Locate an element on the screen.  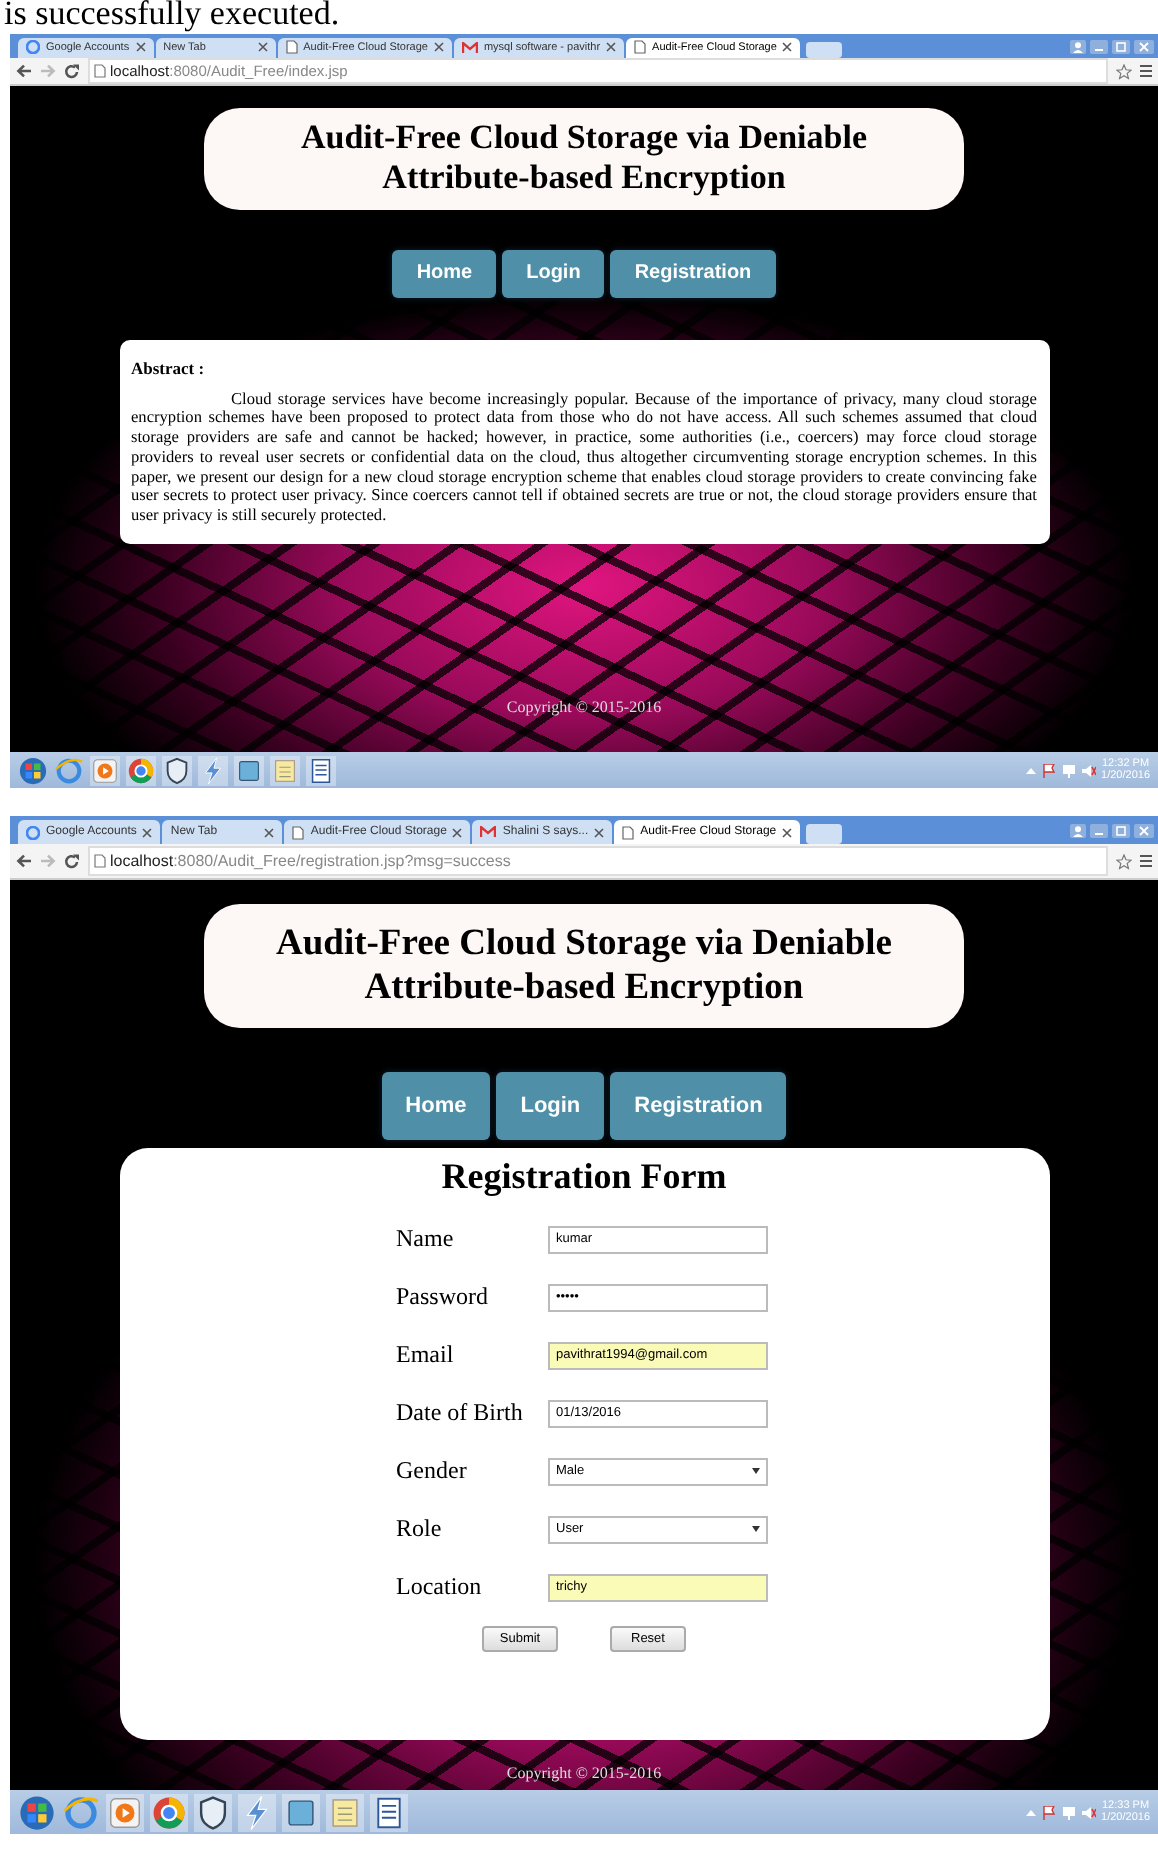
field-label: Date of Birth is located at coordinates (458, 1413).